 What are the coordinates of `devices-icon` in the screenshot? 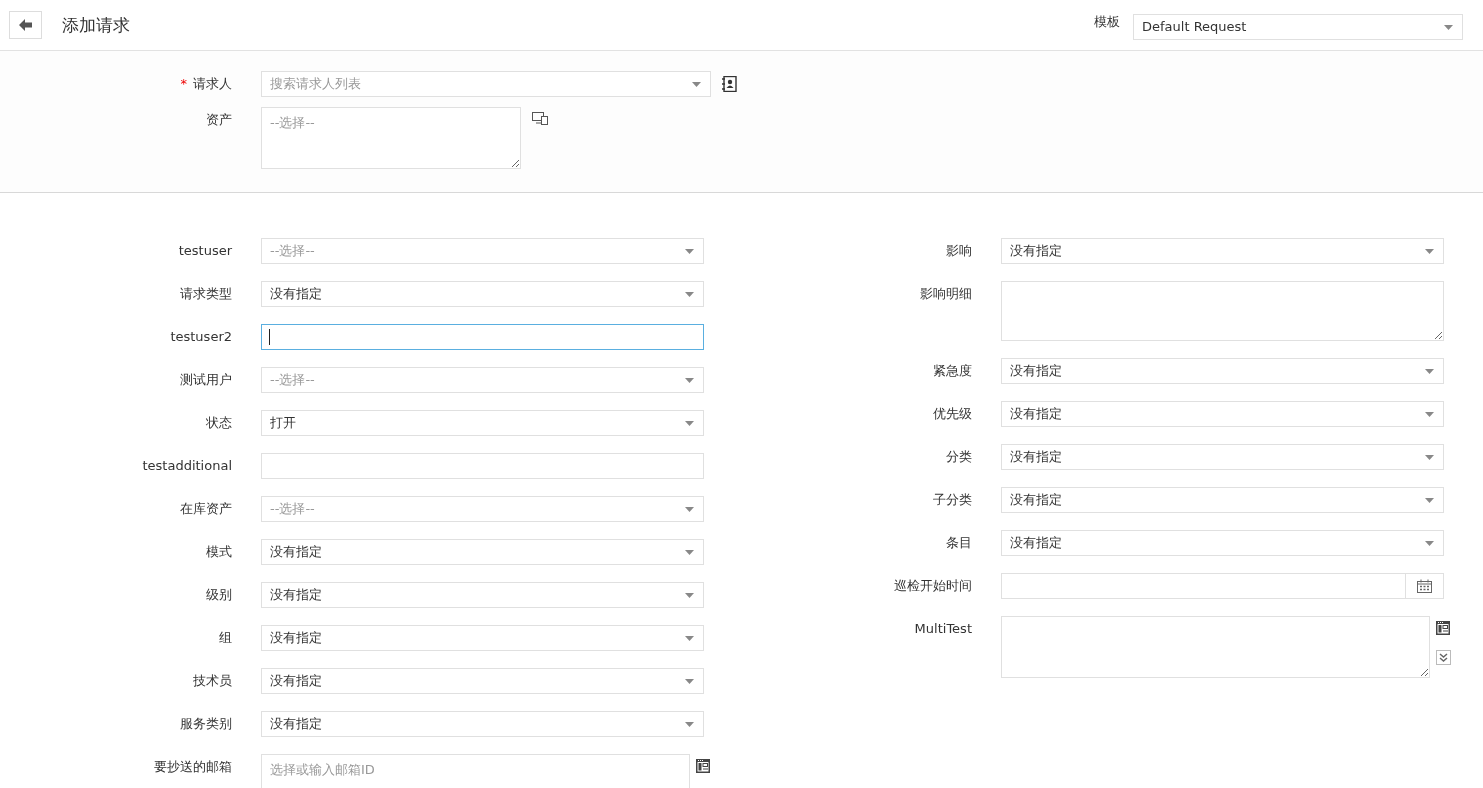 It's located at (540, 118).